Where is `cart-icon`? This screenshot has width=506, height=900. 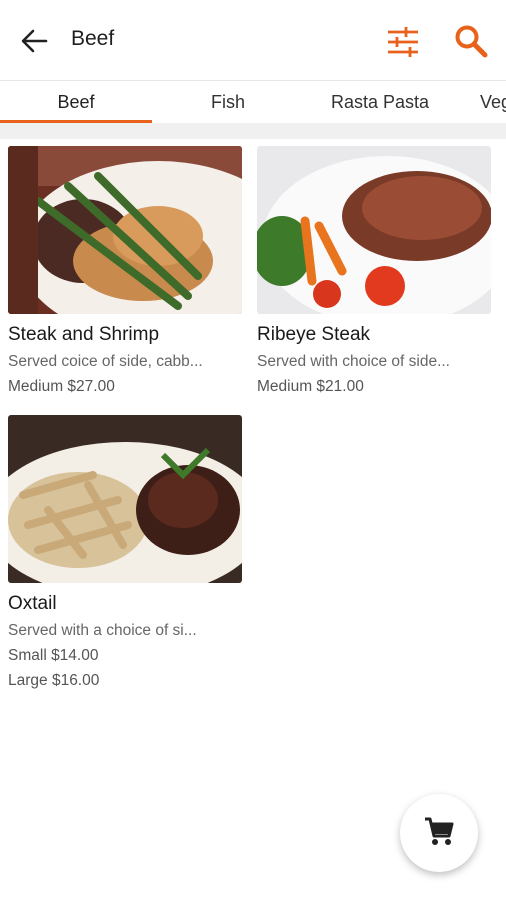
cart-icon is located at coordinates (439, 831).